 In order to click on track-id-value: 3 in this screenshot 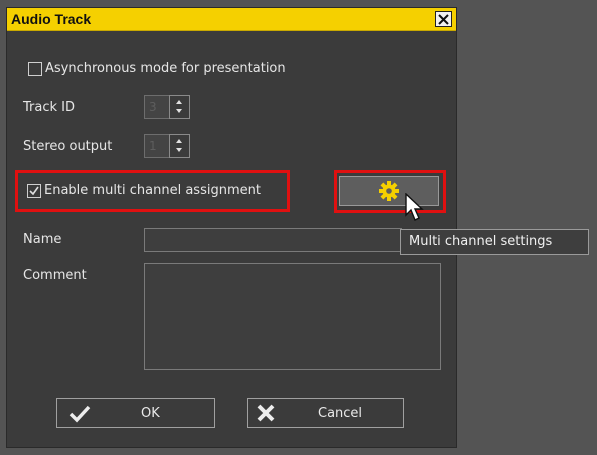, I will do `click(153, 107)`.